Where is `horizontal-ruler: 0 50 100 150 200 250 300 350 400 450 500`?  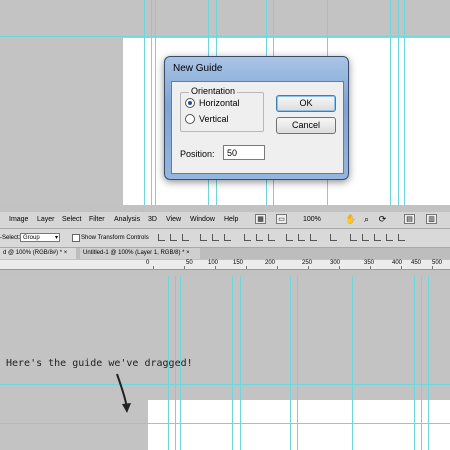
horizontal-ruler: 0 50 100 150 200 250 300 350 400 450 500 is located at coordinates (225, 265).